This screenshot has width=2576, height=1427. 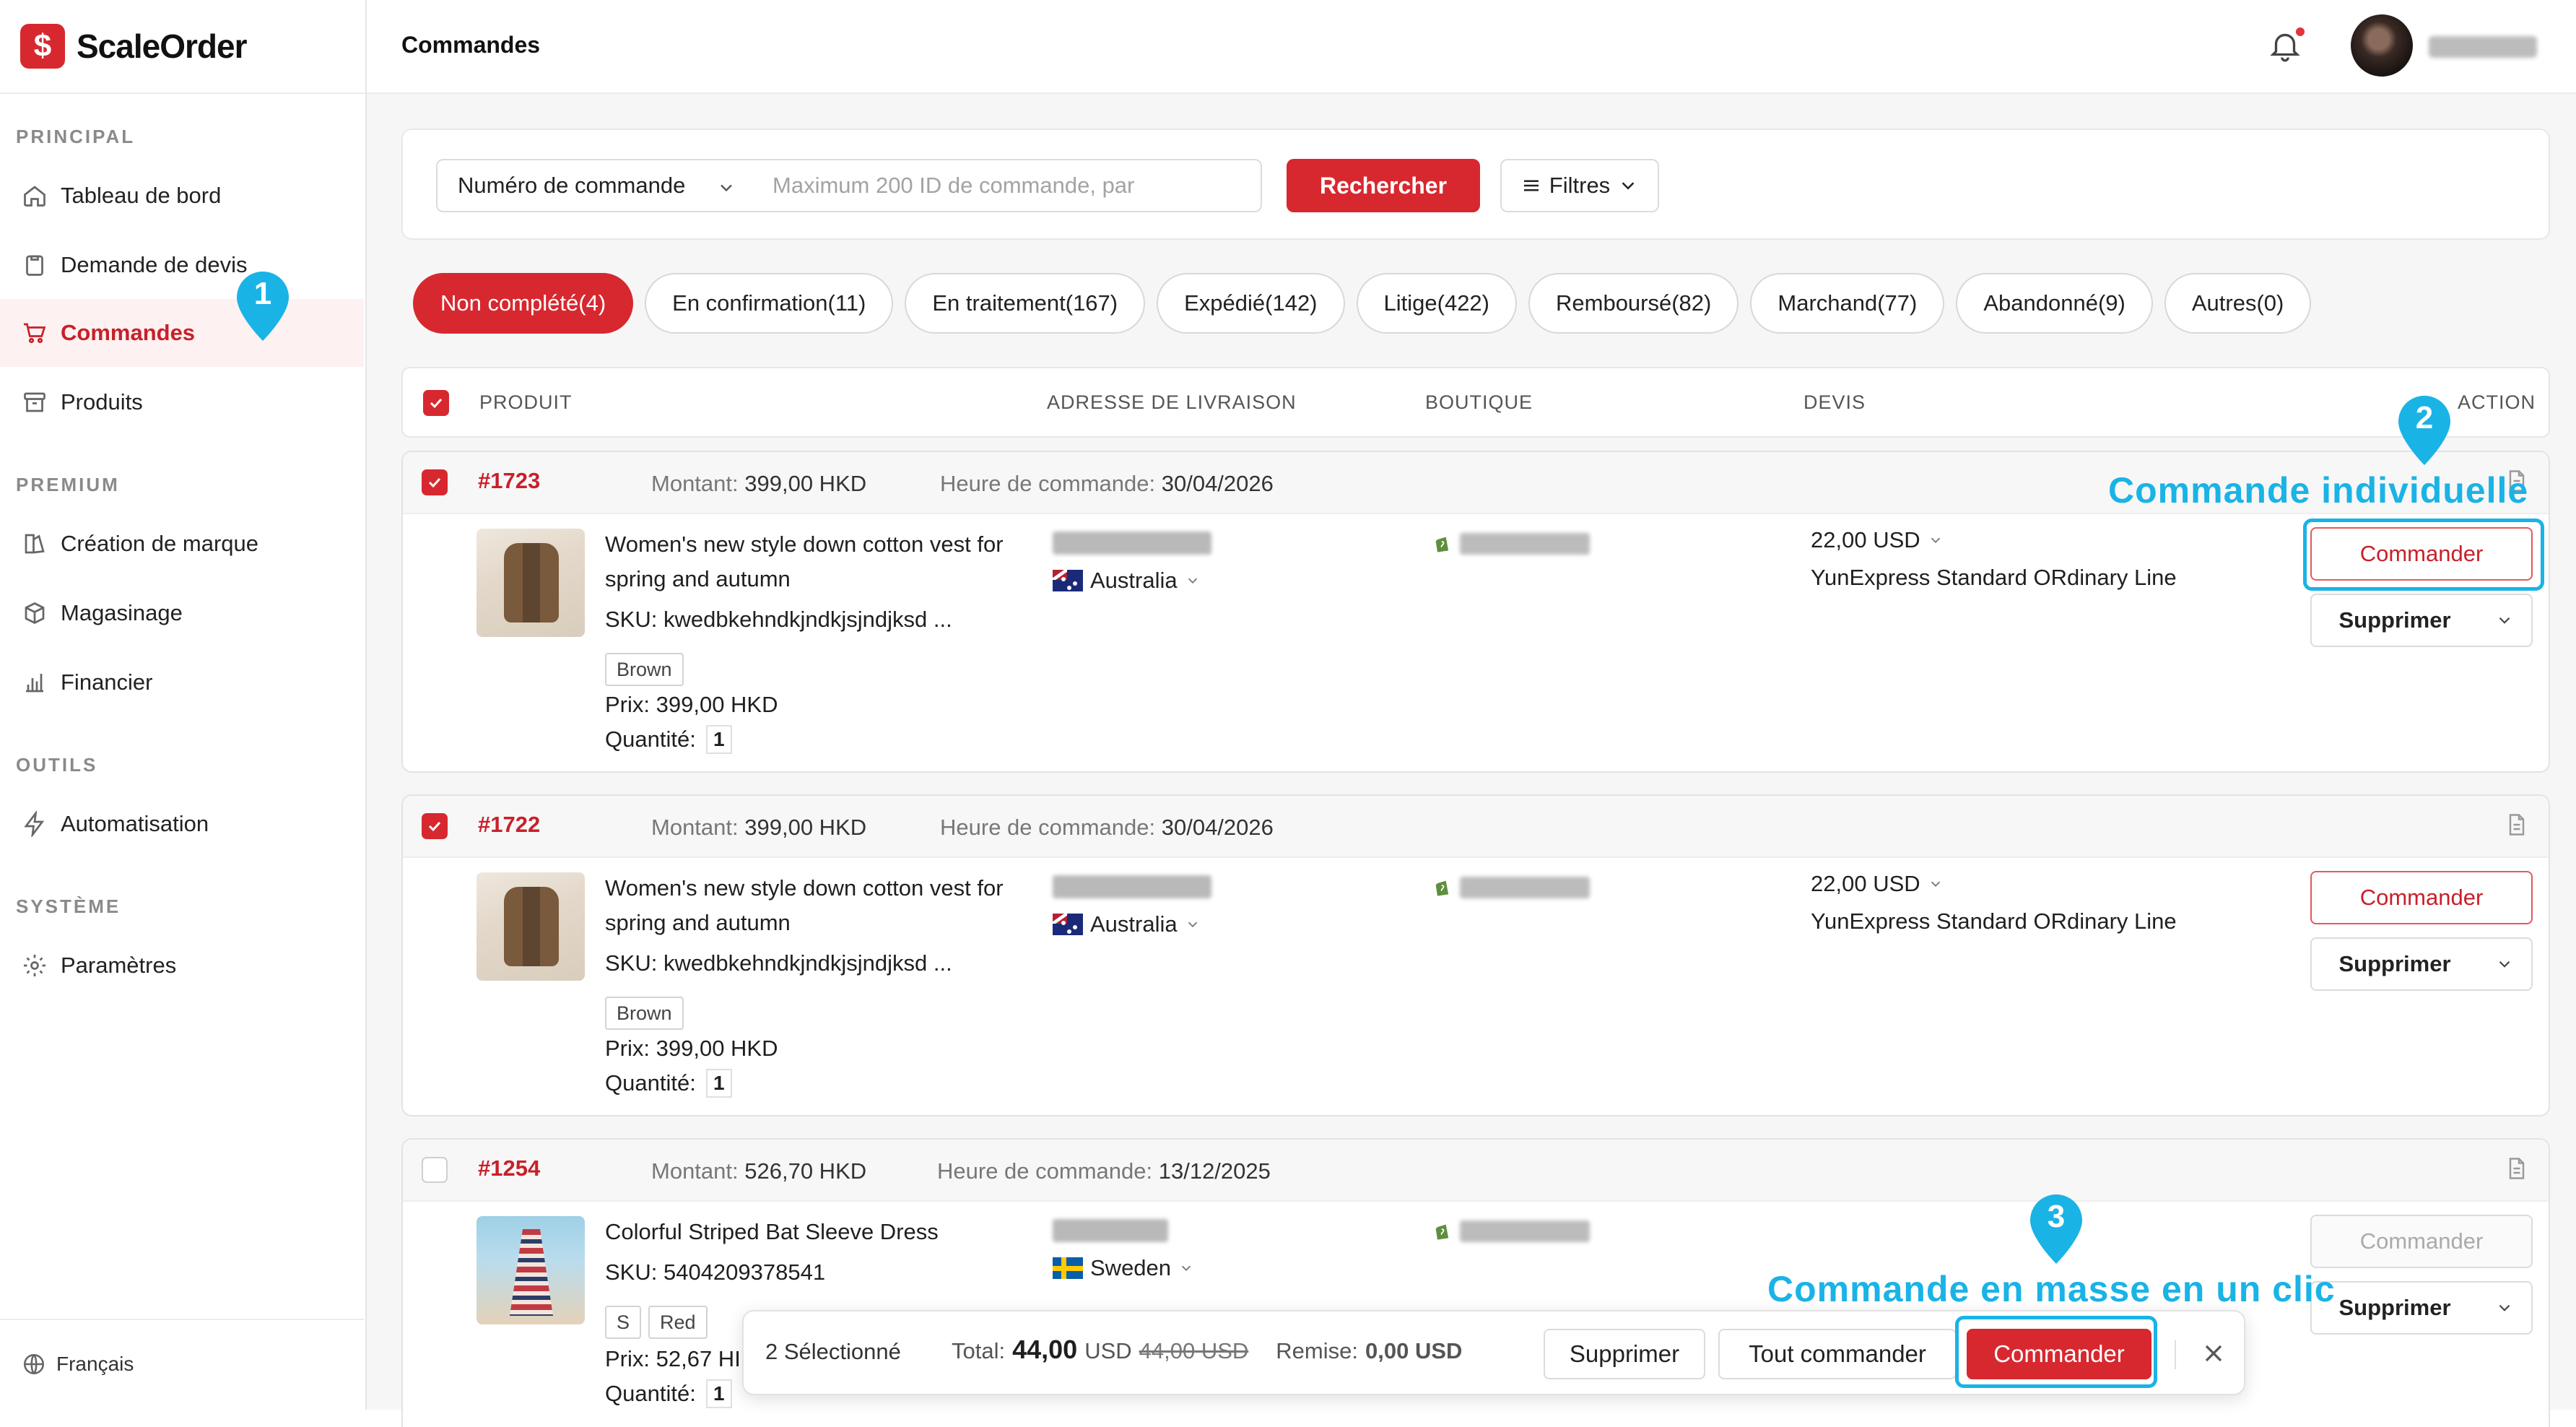 What do you see at coordinates (1383, 185) in the screenshot?
I see `search-button: Rechercher` at bounding box center [1383, 185].